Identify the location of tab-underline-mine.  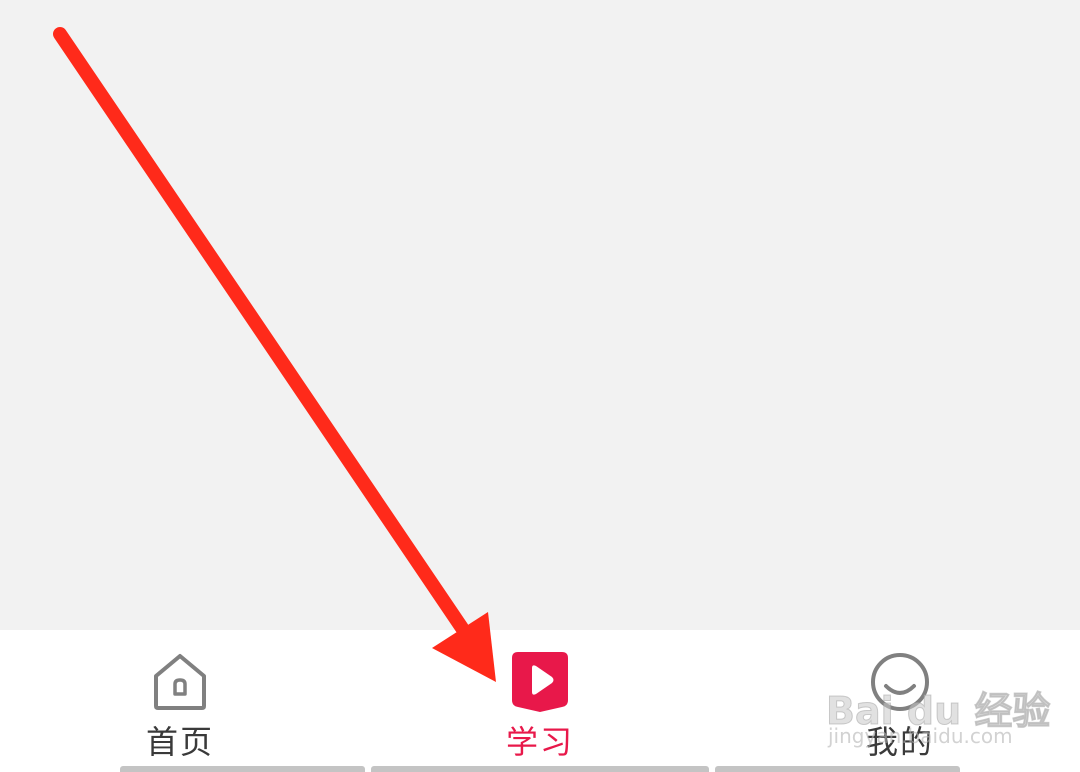
(837, 769).